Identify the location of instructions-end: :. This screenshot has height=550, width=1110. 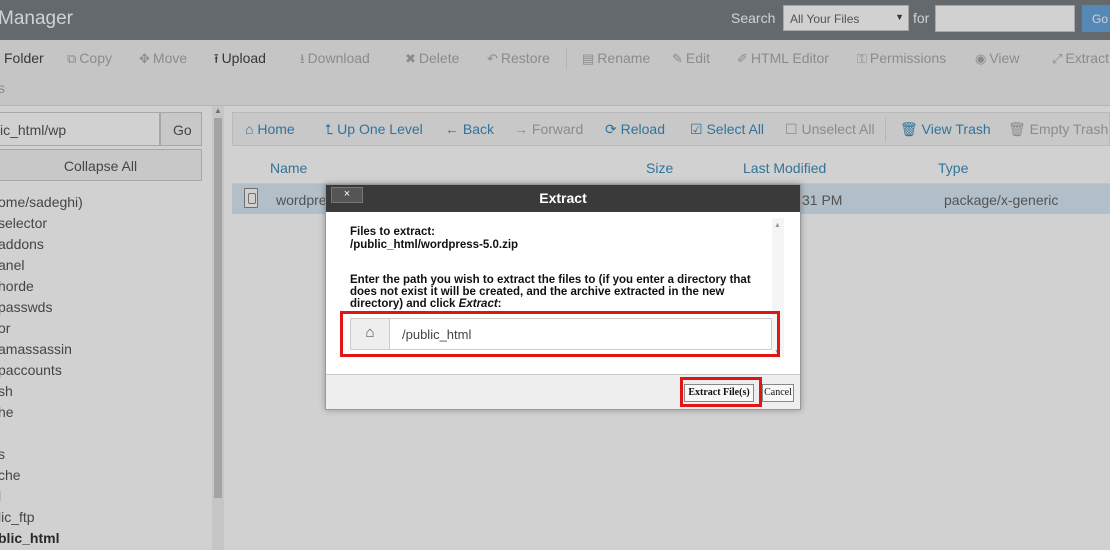
(499, 304).